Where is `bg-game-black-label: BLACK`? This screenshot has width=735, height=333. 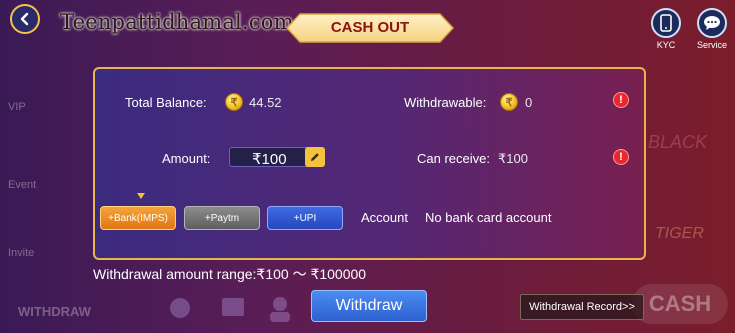
bg-game-black-label: BLACK is located at coordinates (678, 142).